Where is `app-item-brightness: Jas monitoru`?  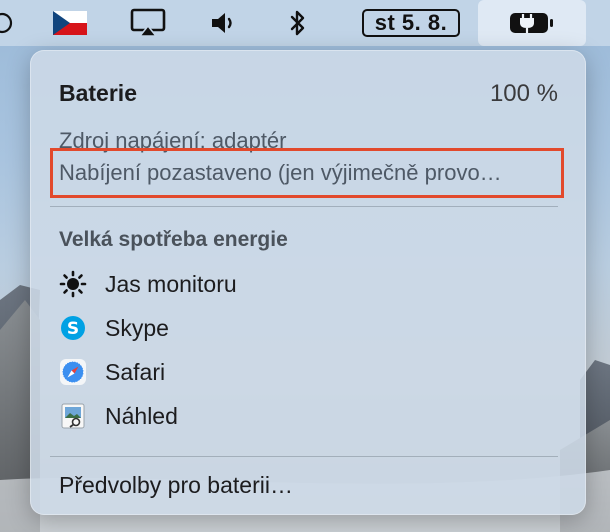
app-item-brightness: Jas monitoru is located at coordinates (308, 284).